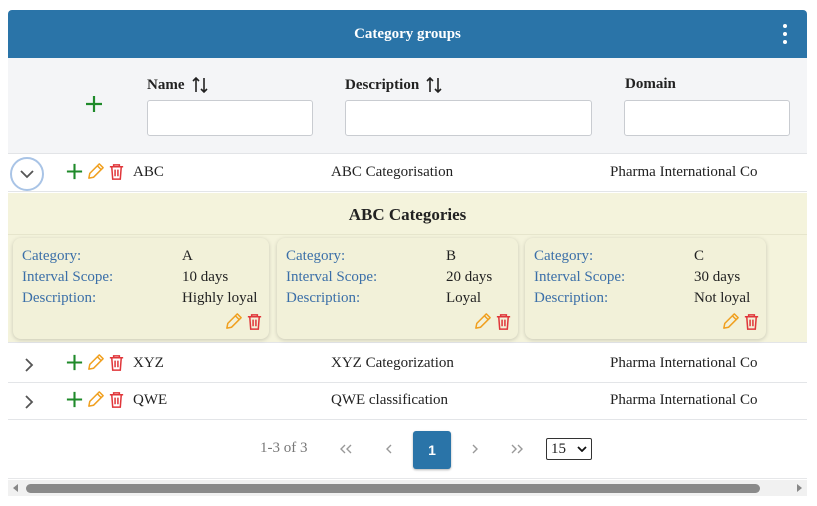 The height and width of the screenshot is (506, 817). I want to click on description-column-header: Description, so click(394, 85).